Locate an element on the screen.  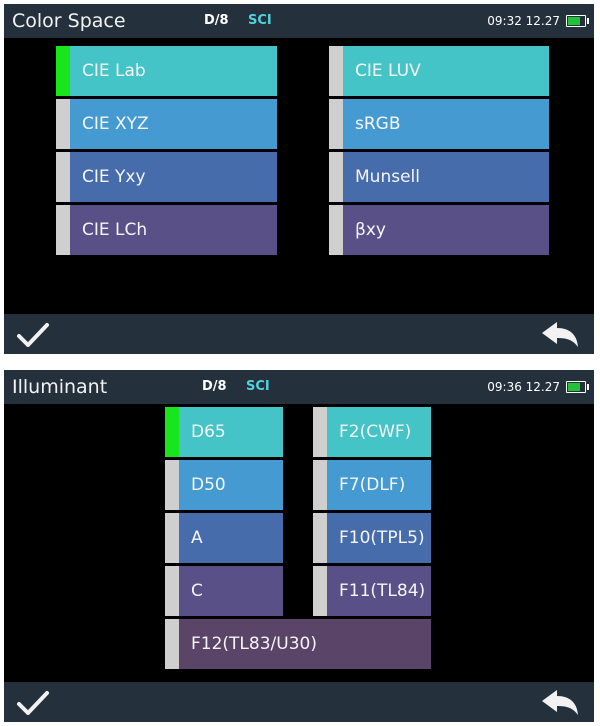
option-f7-dlf: F7(DLF) is located at coordinates (372, 485).